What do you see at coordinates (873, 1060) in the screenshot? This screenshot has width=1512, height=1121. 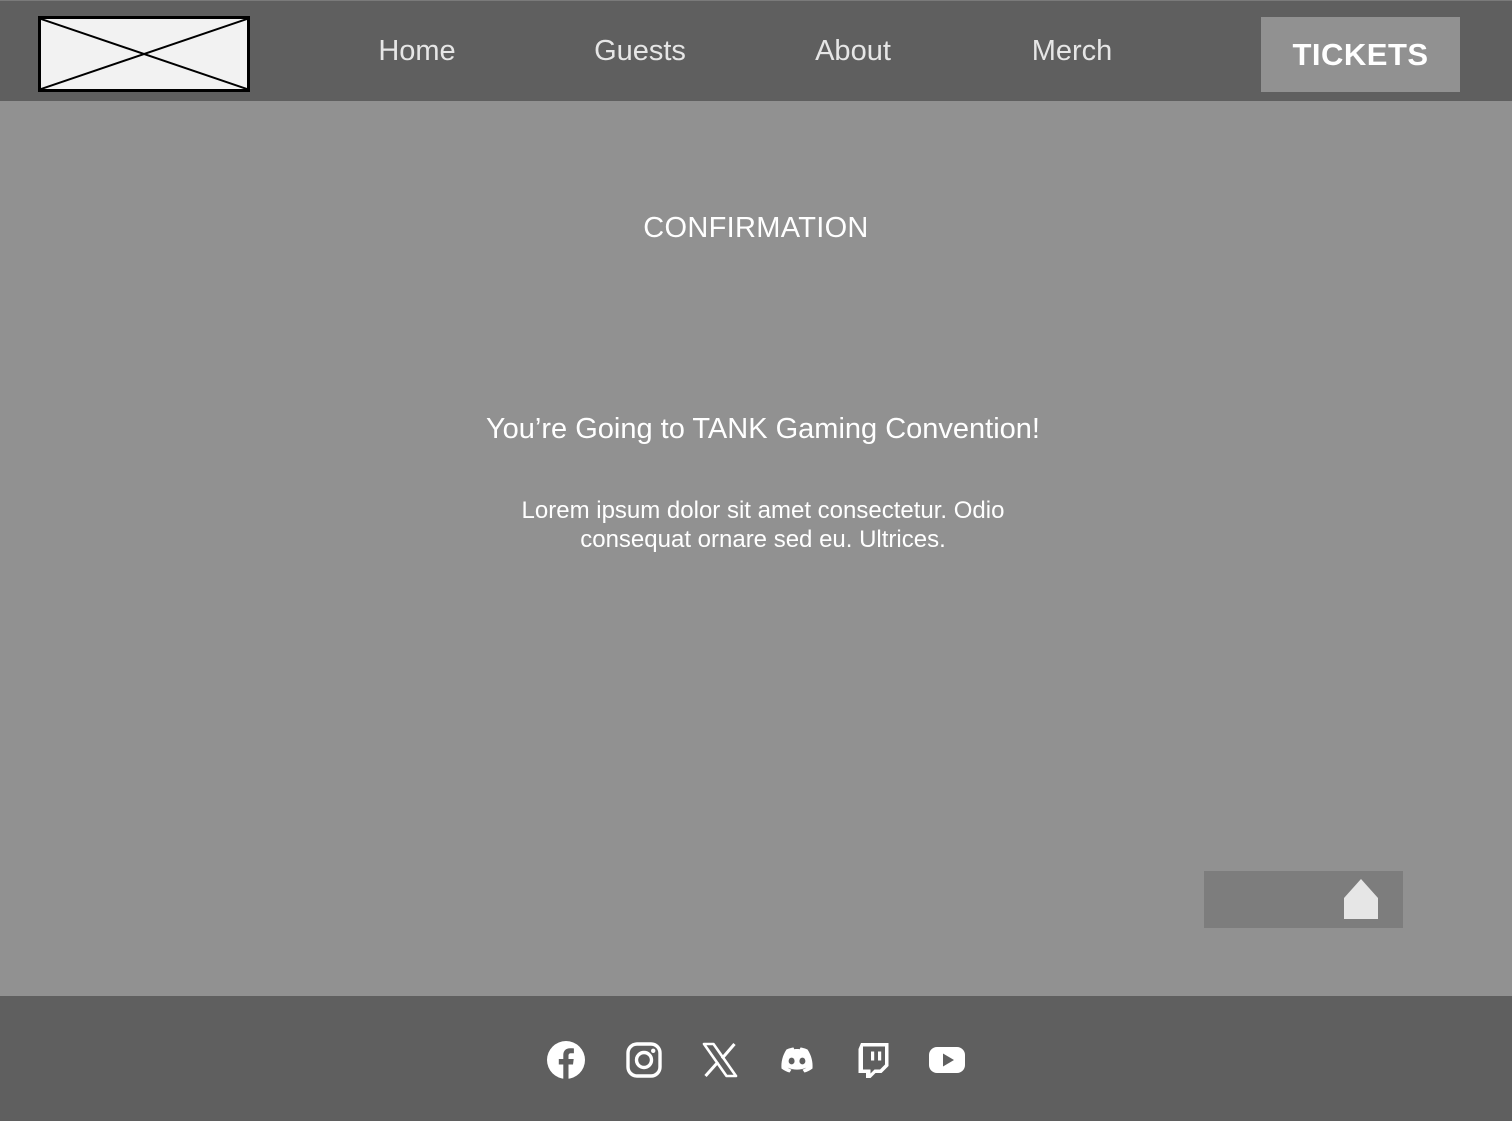 I see `twitch-icon` at bounding box center [873, 1060].